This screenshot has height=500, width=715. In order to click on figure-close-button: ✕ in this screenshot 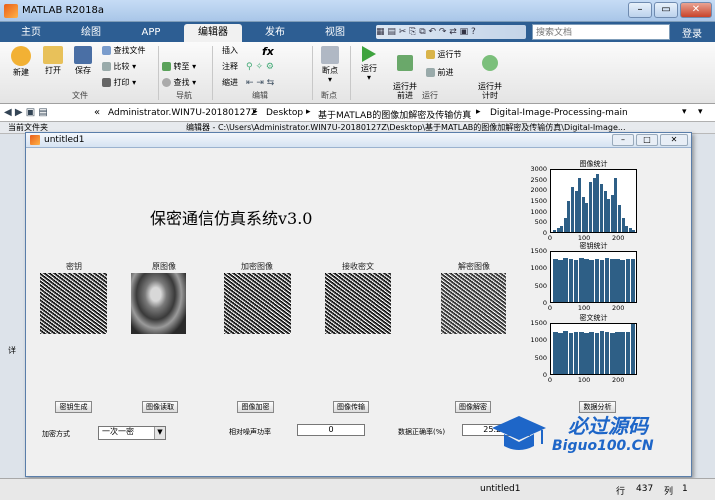, I will do `click(674, 140)`.